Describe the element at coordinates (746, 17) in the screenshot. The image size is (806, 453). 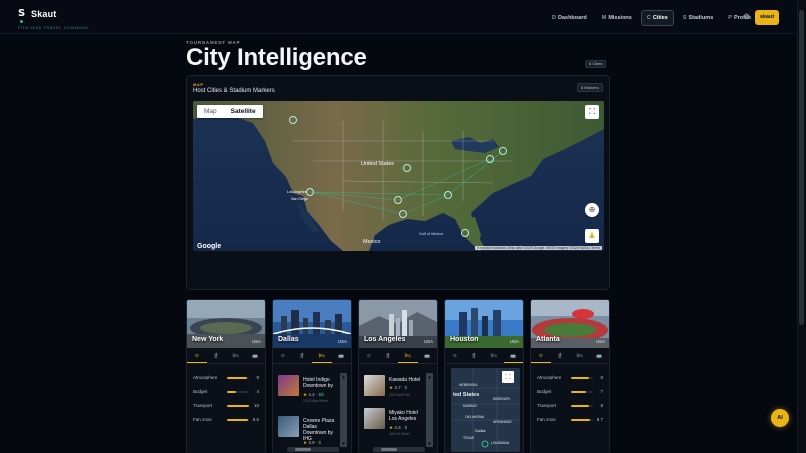
I see `gear-icon: ⚙` at that location.